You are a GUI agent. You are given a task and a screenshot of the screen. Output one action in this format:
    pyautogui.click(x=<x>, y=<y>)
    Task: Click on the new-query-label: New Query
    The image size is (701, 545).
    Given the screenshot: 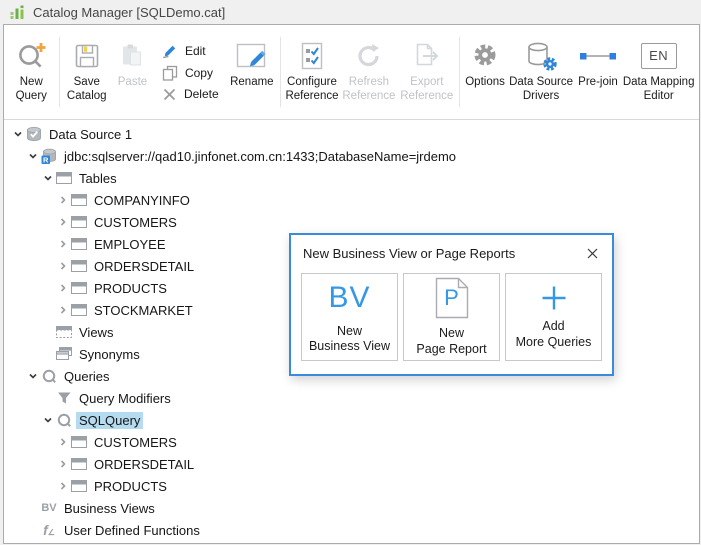 What is the action you would take?
    pyautogui.click(x=31, y=89)
    